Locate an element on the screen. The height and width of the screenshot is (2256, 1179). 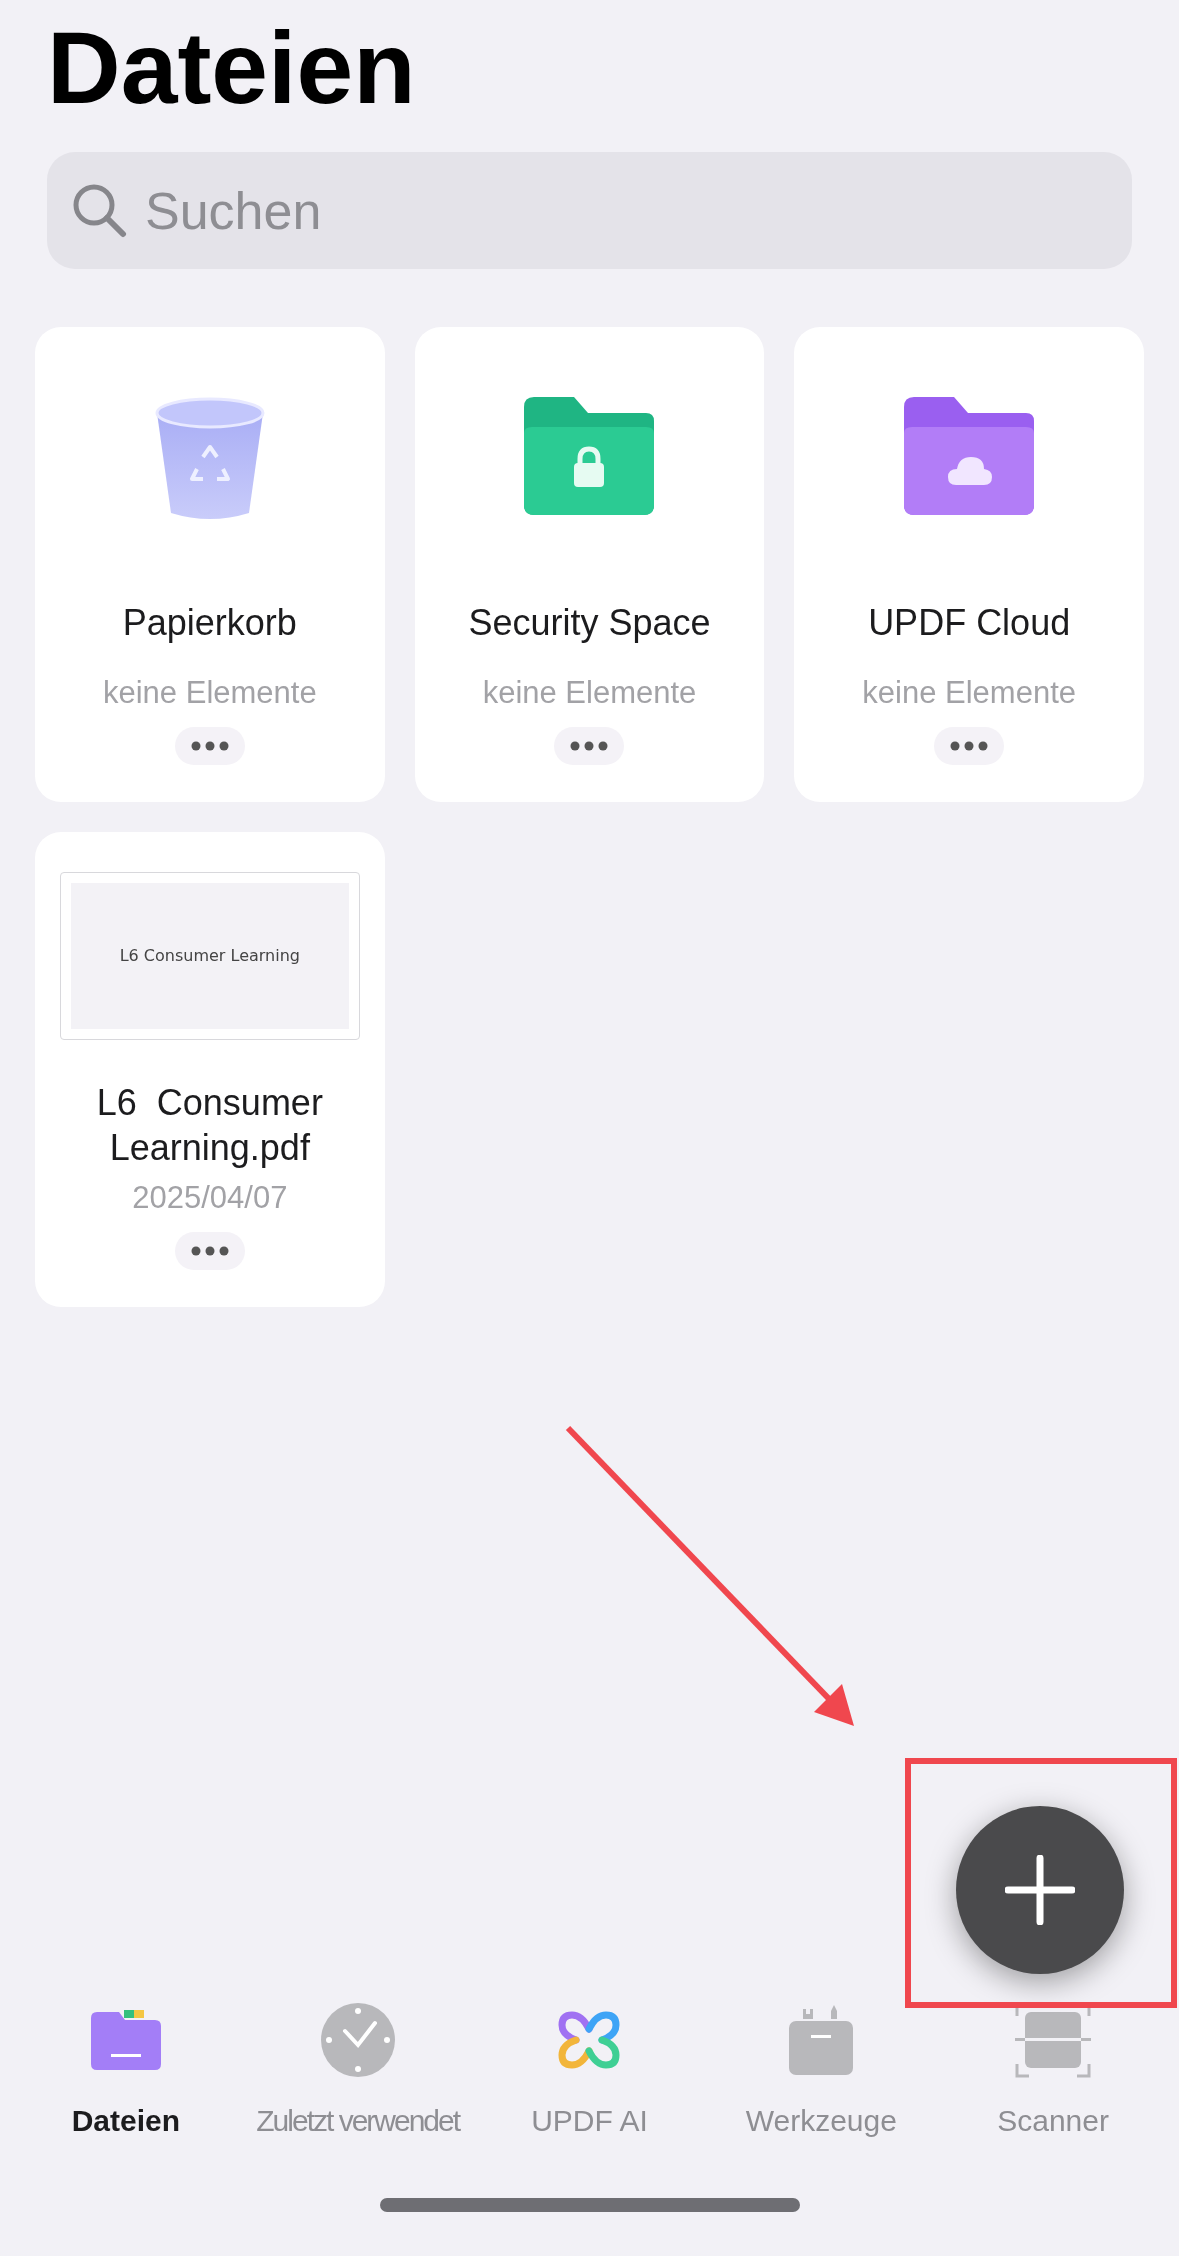
clock-icon is located at coordinates (357, 2040).